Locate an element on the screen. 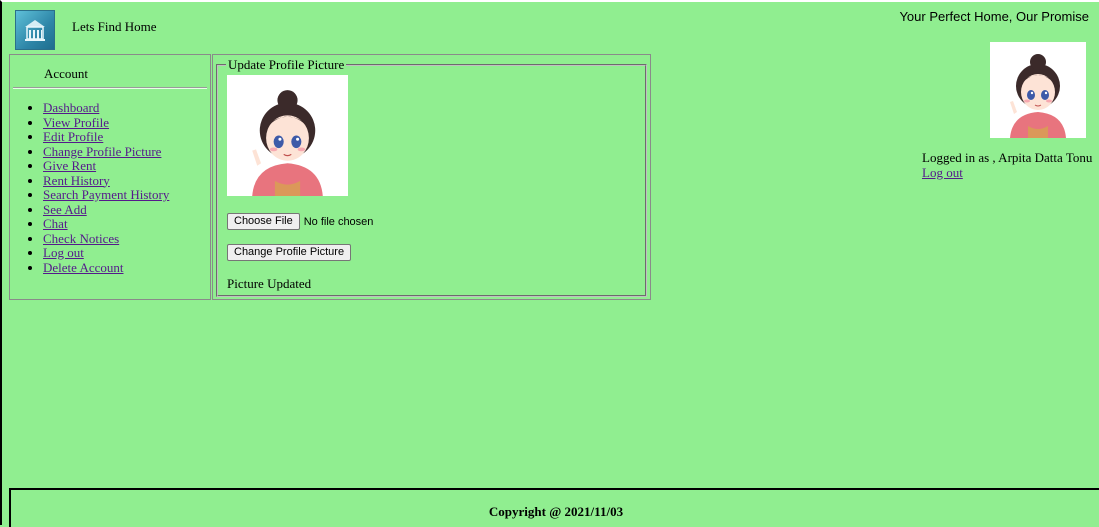  sidebar-item-delete-account: Delete Account is located at coordinates (106, 268).